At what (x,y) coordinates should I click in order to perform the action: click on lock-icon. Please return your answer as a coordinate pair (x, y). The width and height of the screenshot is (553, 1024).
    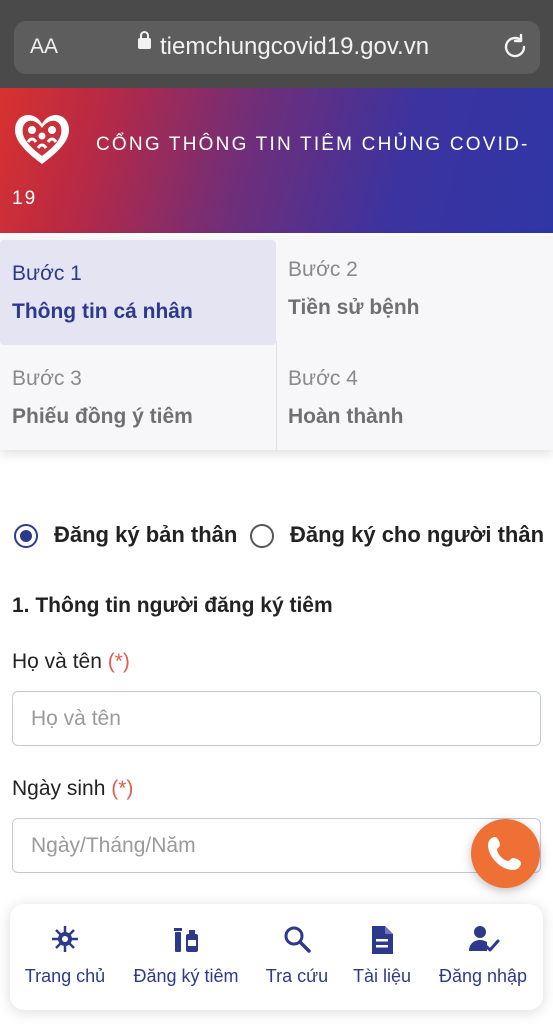
    Looking at the image, I should click on (144, 40).